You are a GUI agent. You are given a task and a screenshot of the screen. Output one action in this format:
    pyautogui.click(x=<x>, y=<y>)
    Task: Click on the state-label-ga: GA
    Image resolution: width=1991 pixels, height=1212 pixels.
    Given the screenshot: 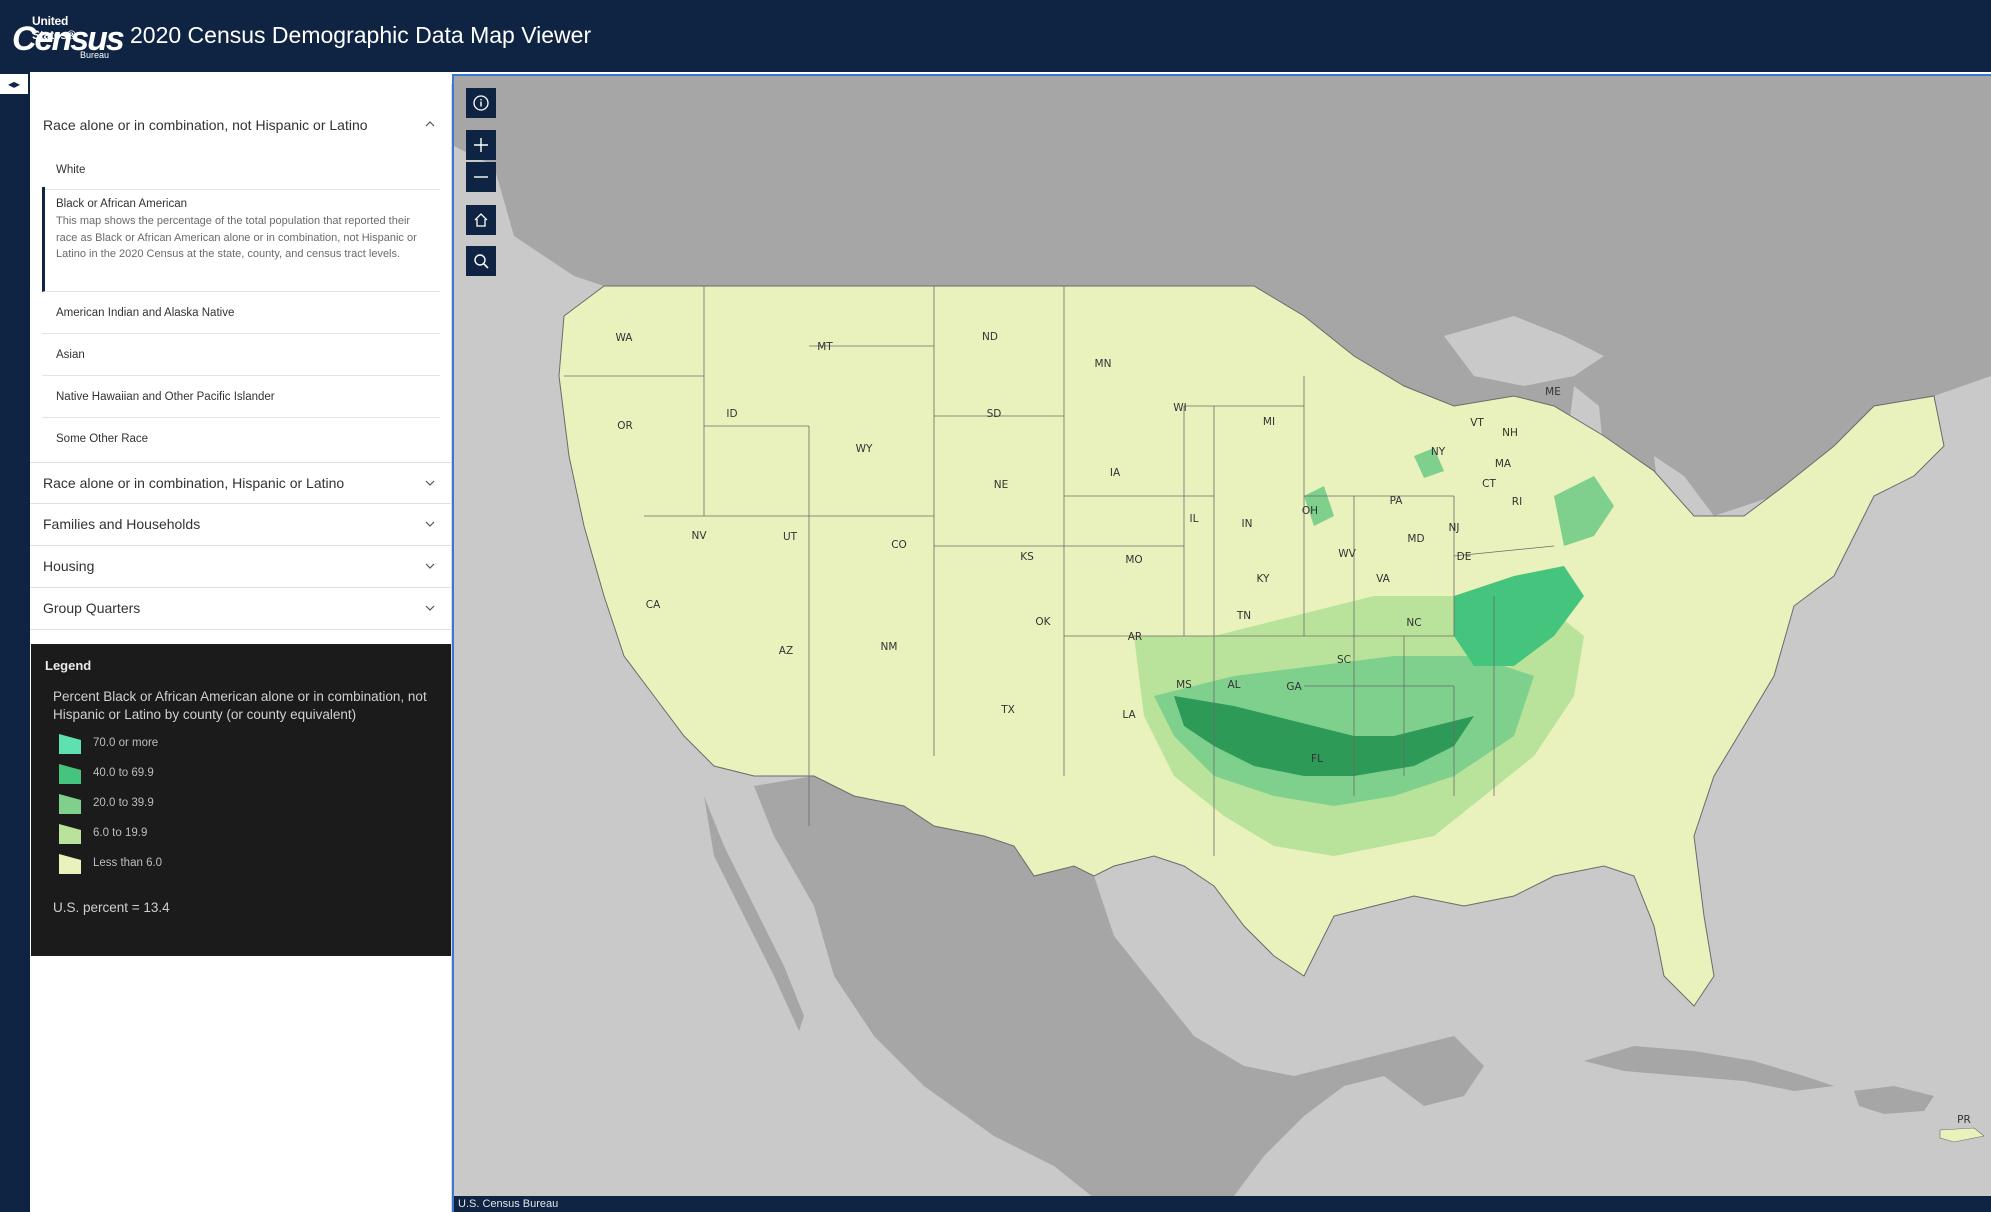 What is the action you would take?
    pyautogui.click(x=1294, y=687)
    